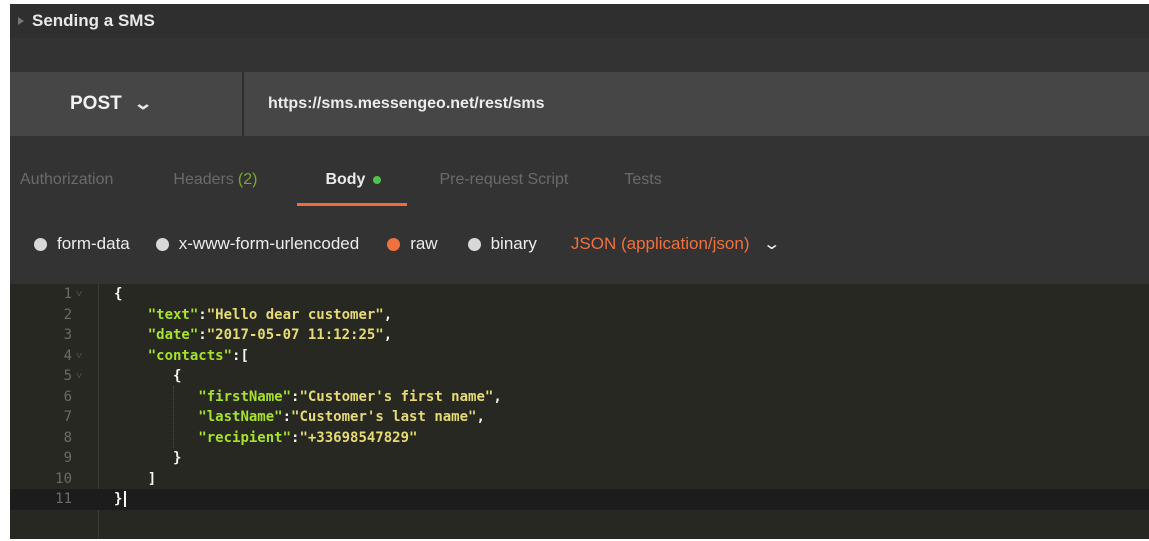 This screenshot has height=541, width=1149. Describe the element at coordinates (660, 243) in the screenshot. I see `format-label: JSON (application/json)` at that location.